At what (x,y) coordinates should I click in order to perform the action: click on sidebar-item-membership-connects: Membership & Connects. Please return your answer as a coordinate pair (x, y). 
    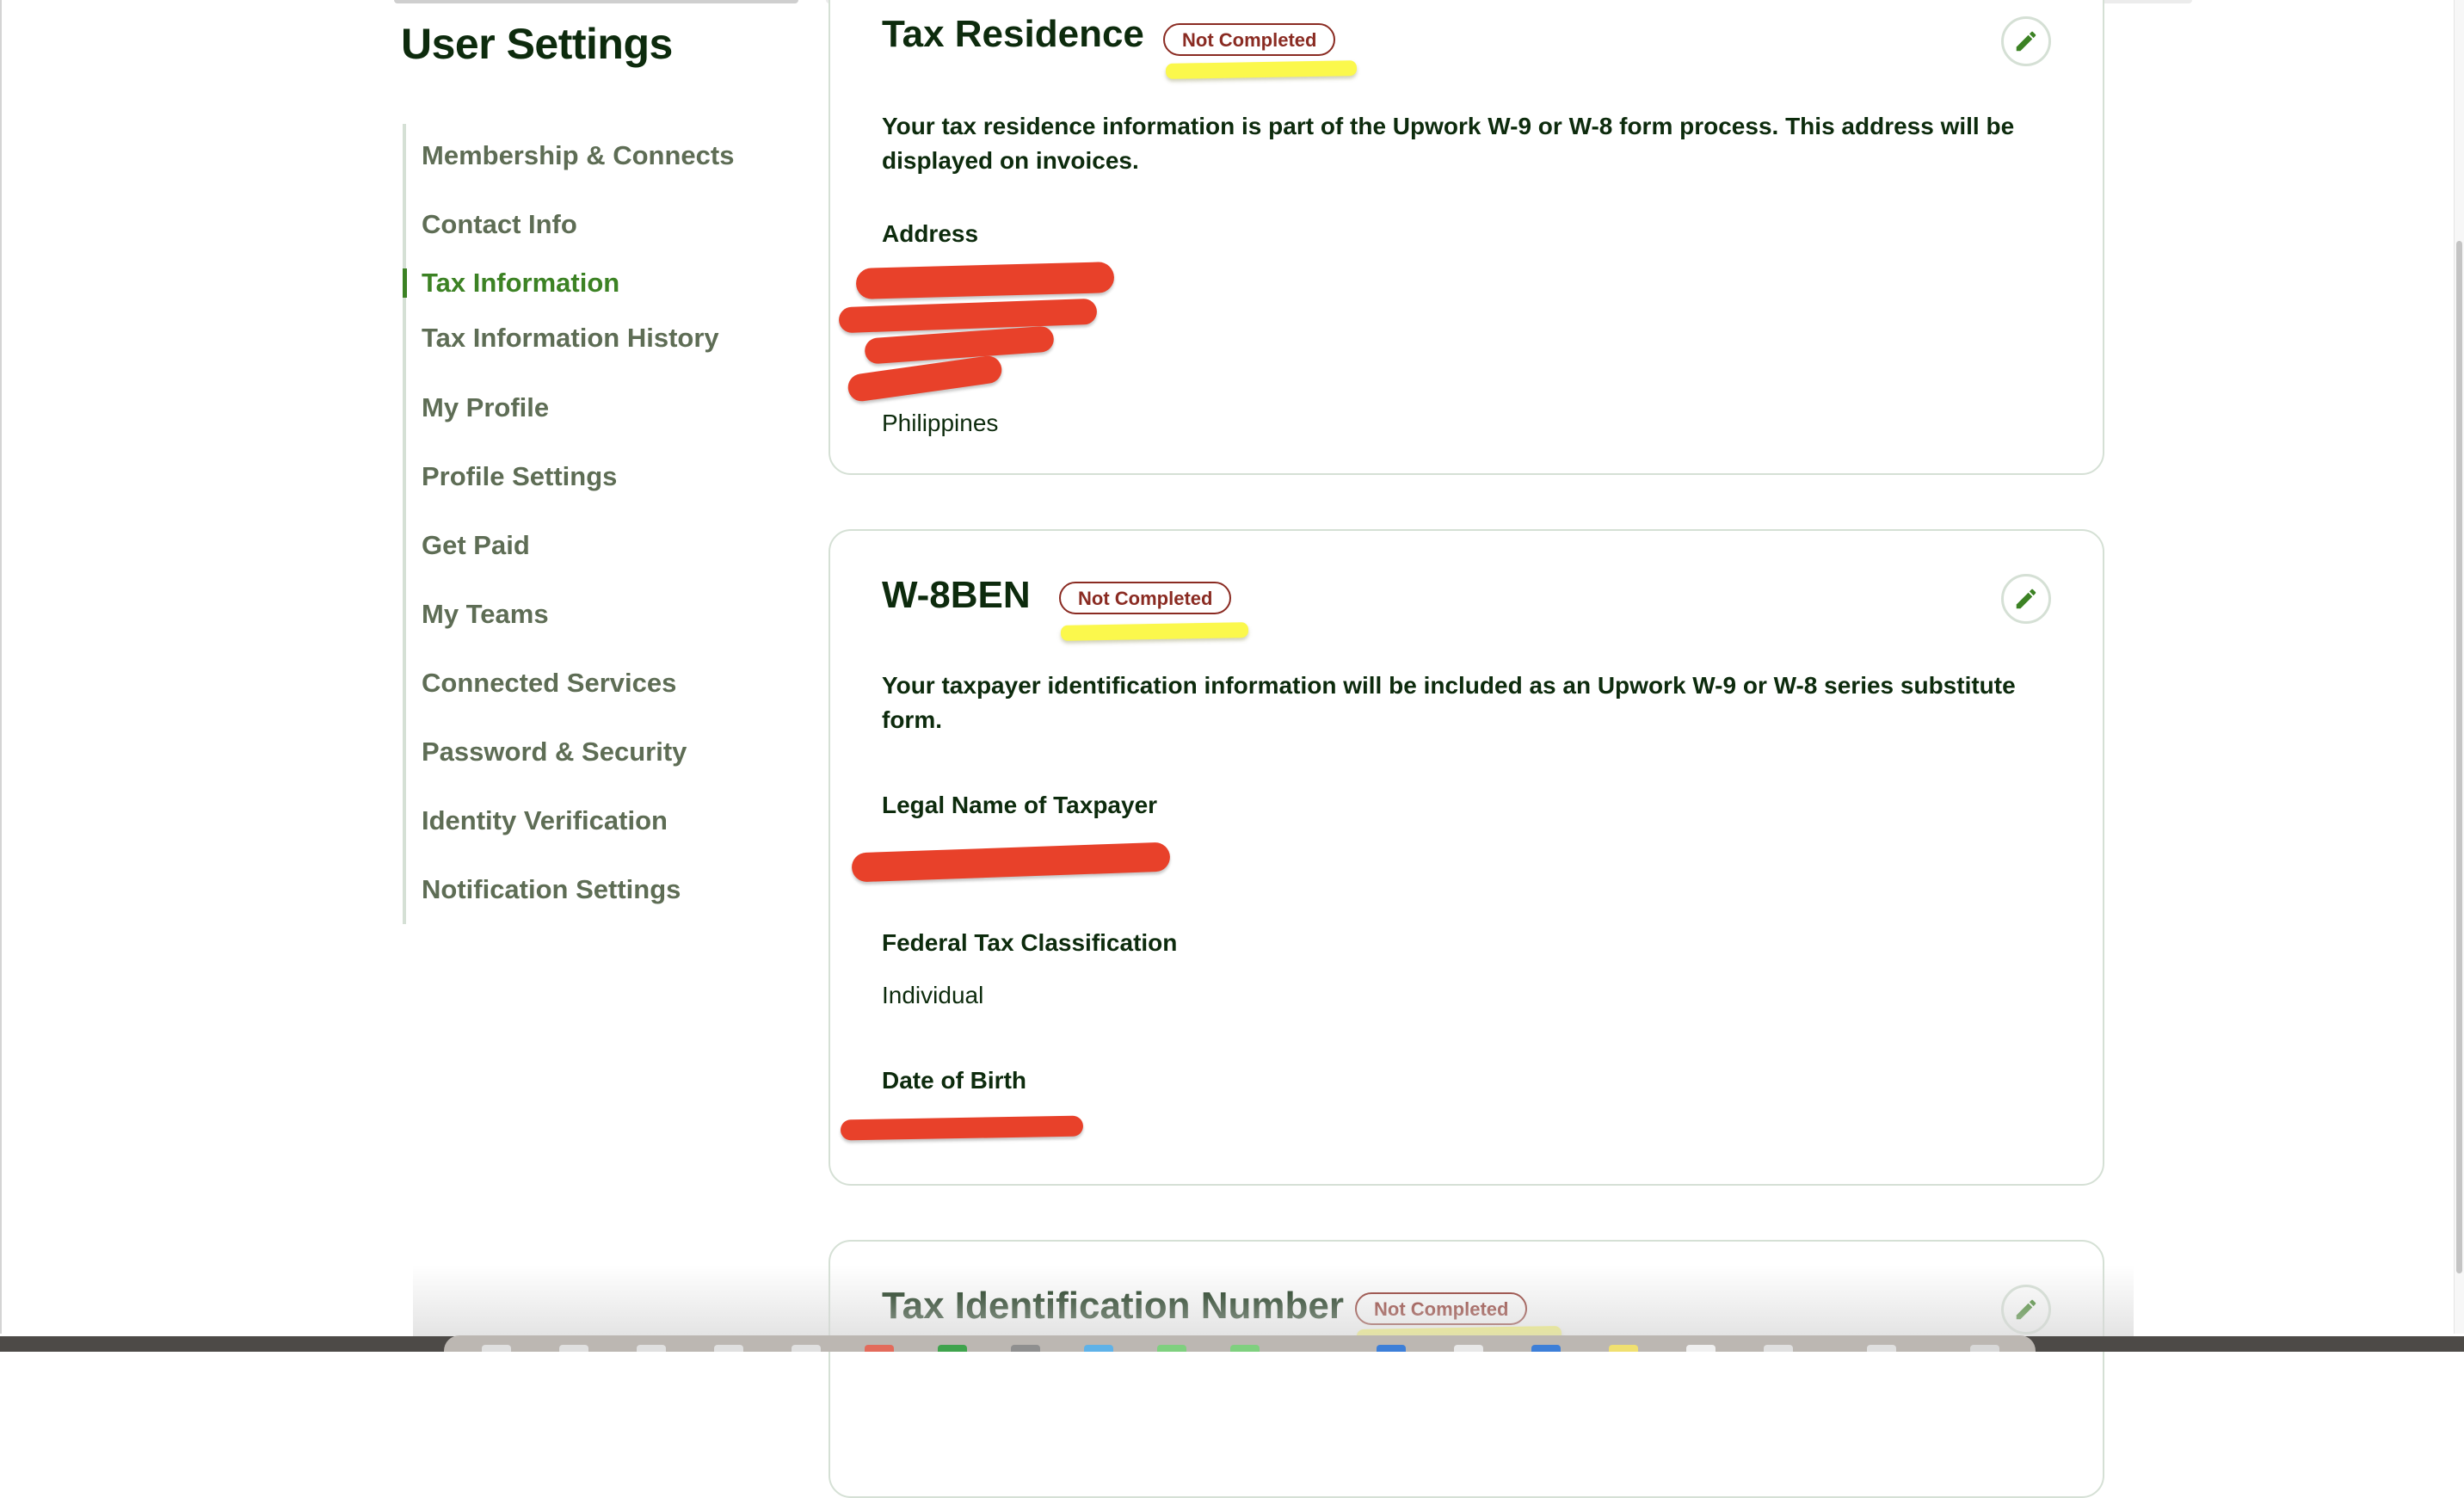
    Looking at the image, I should click on (578, 155).